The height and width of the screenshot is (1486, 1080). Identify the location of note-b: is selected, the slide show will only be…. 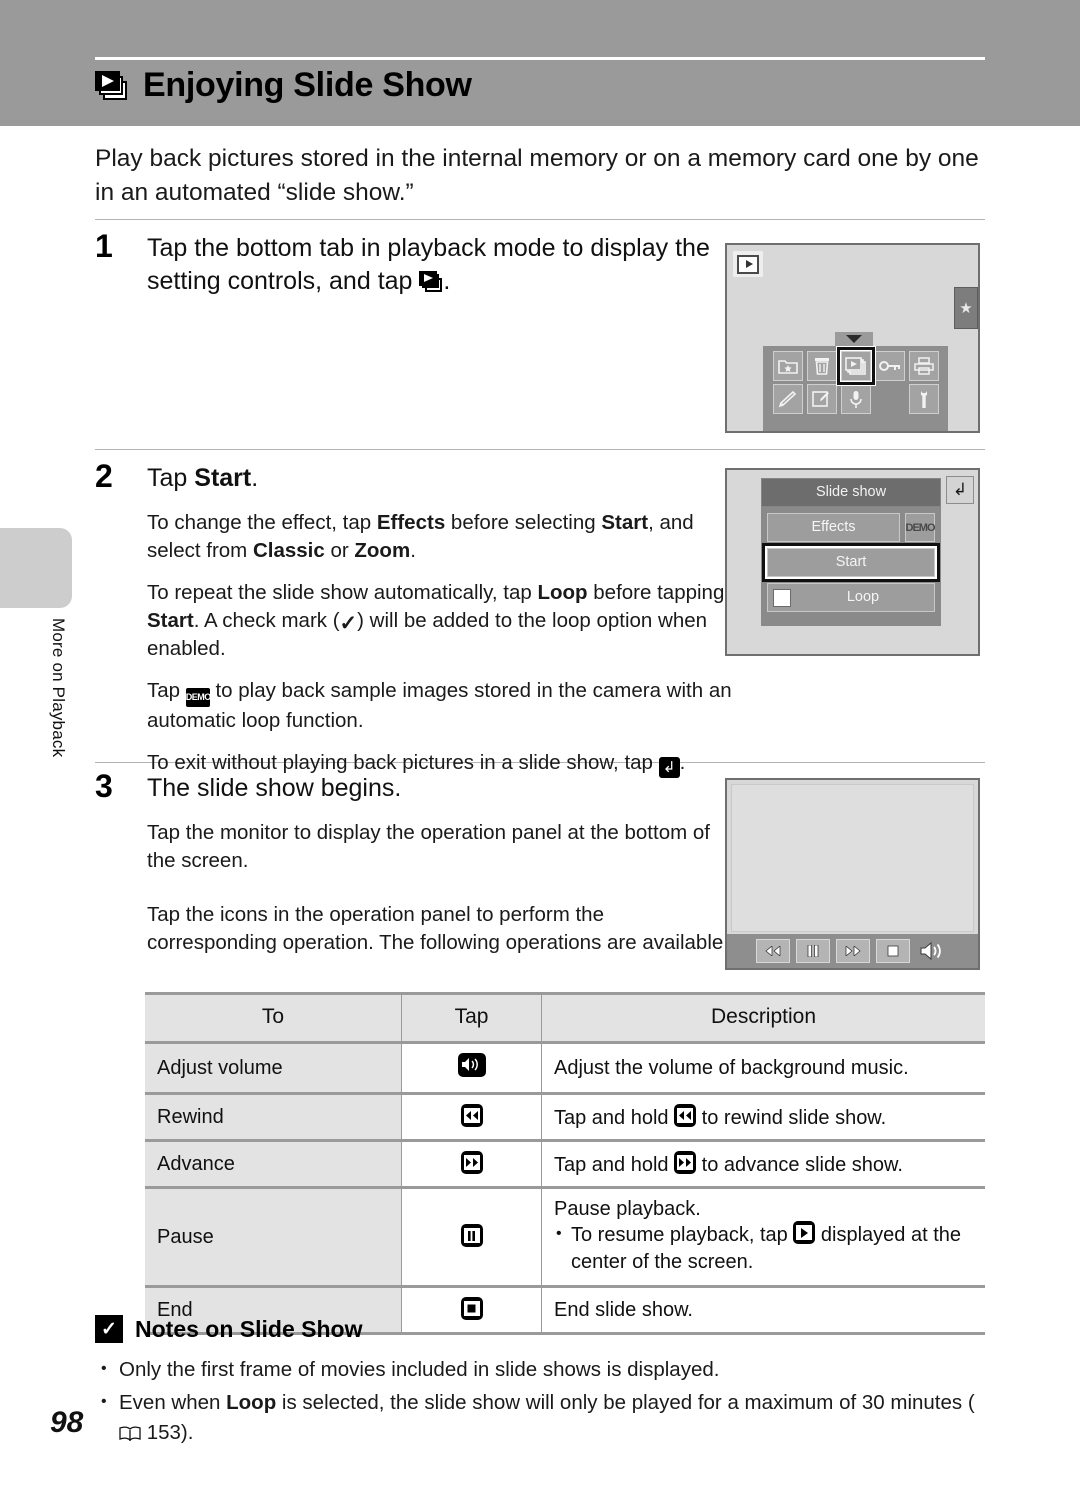
(625, 1402).